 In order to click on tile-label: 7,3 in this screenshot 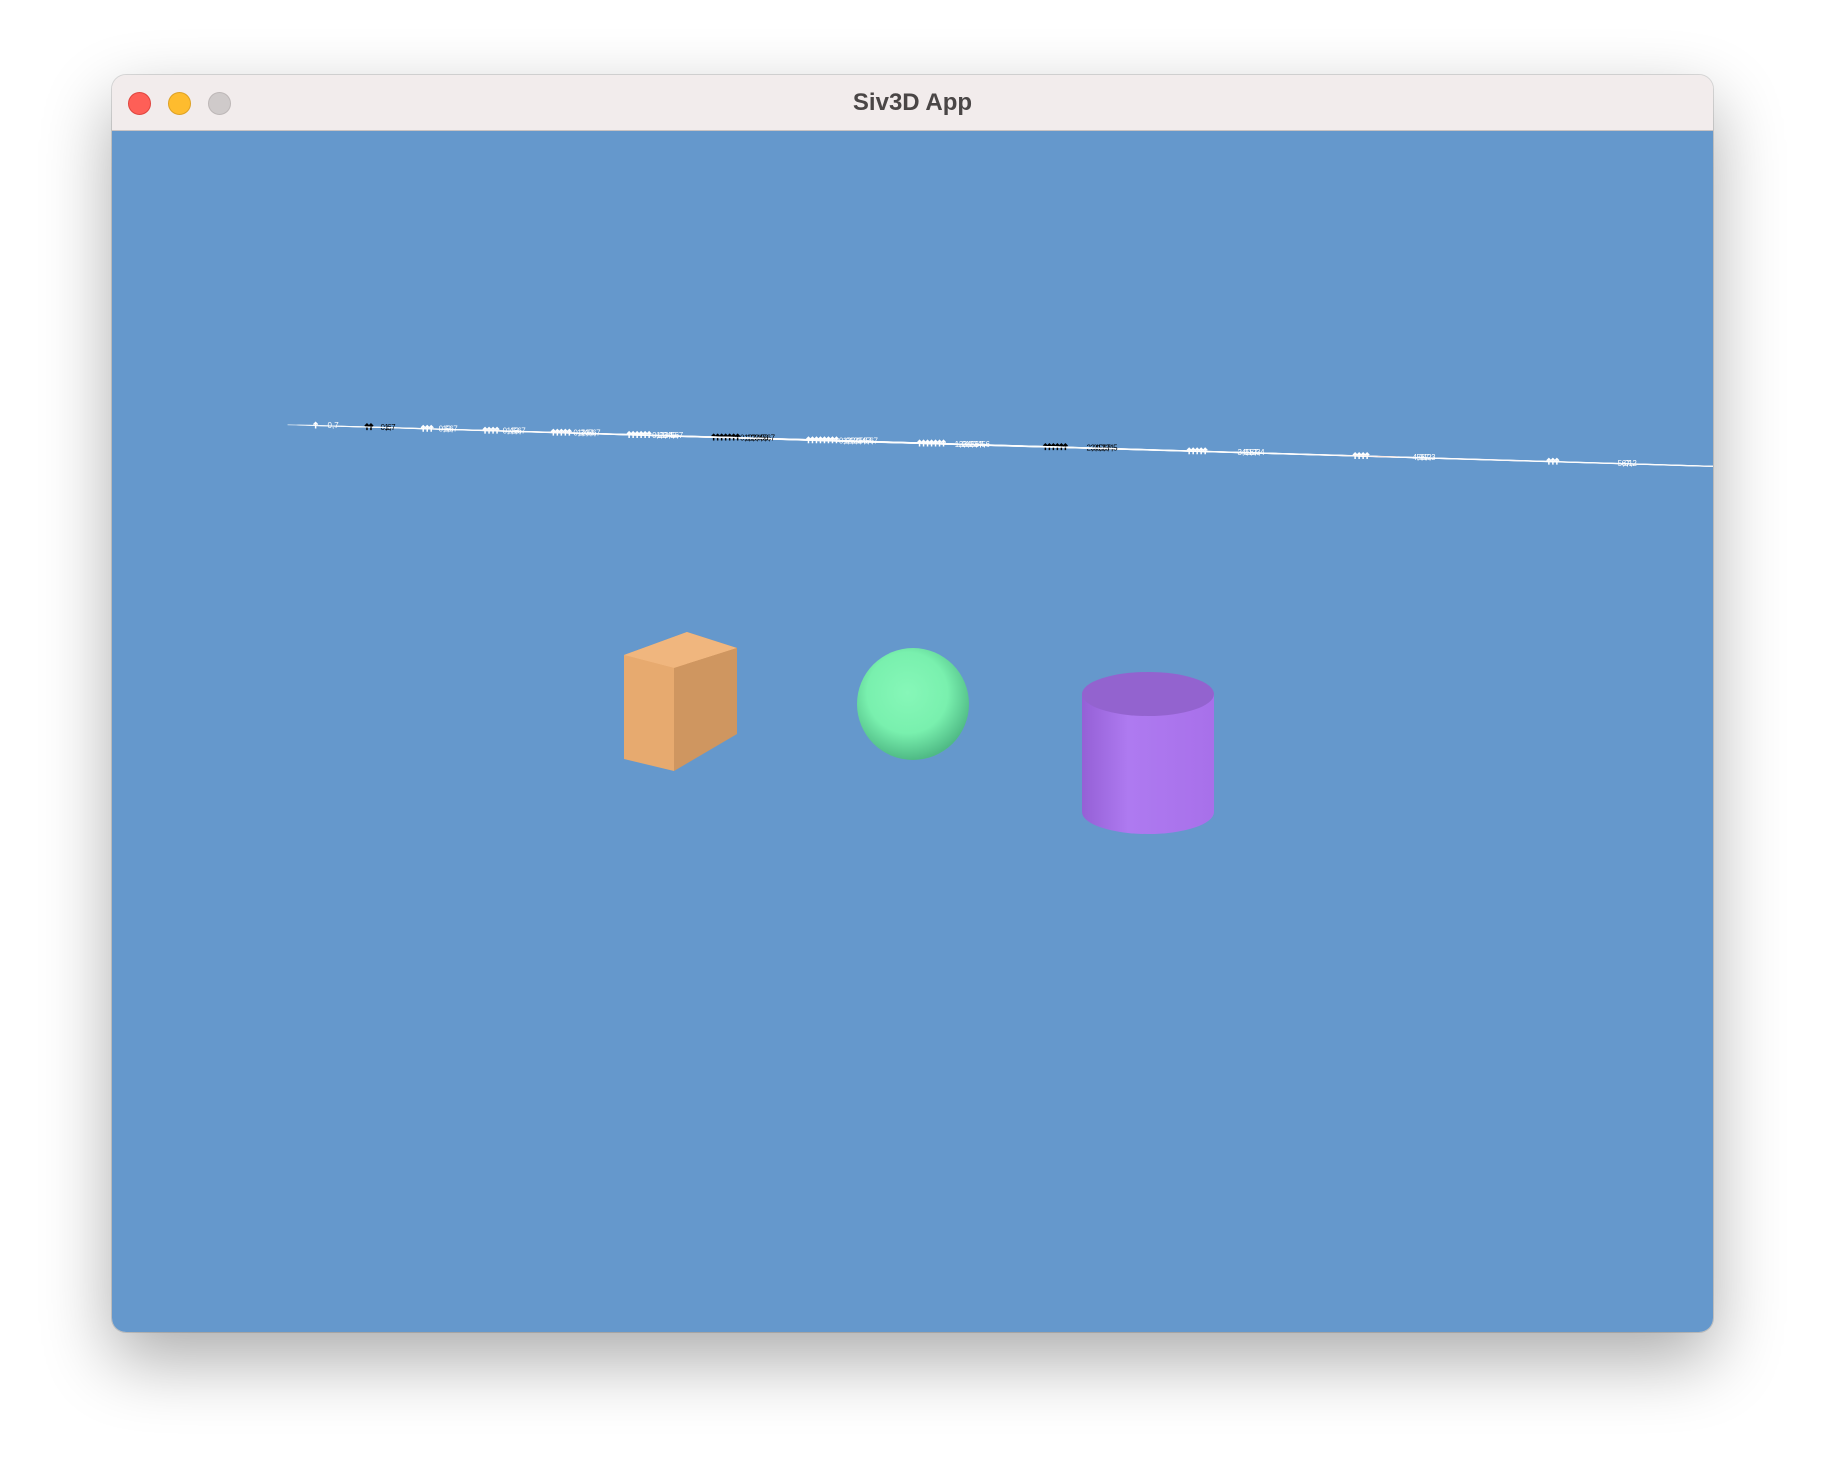, I will do `click(1430, 457)`.